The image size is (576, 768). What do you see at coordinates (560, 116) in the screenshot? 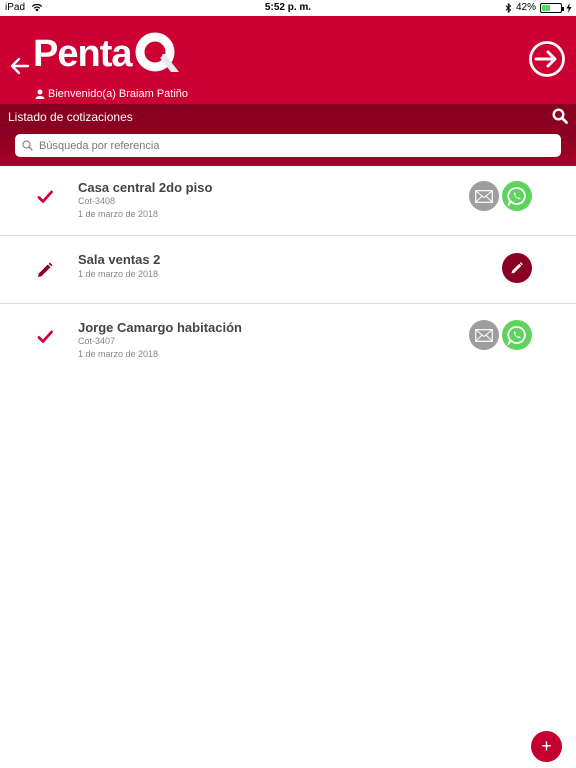
I see `search-icon` at bounding box center [560, 116].